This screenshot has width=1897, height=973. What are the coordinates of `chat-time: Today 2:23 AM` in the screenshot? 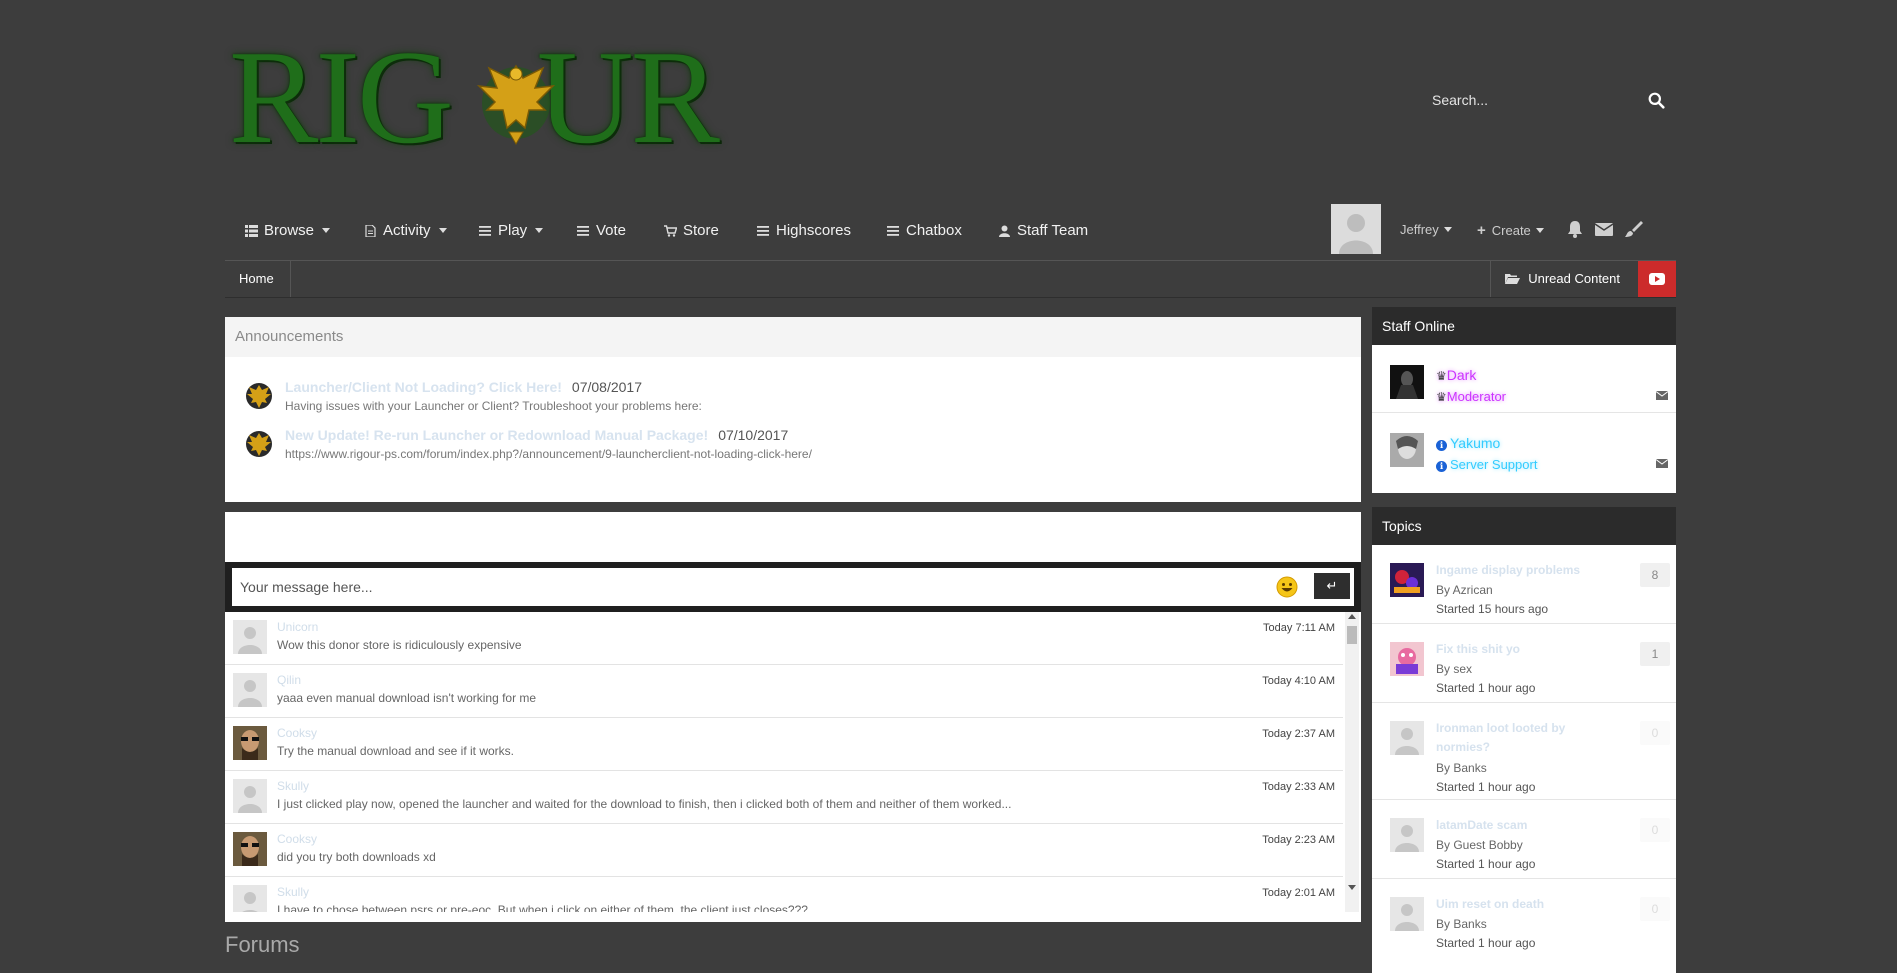 It's located at (1298, 840).